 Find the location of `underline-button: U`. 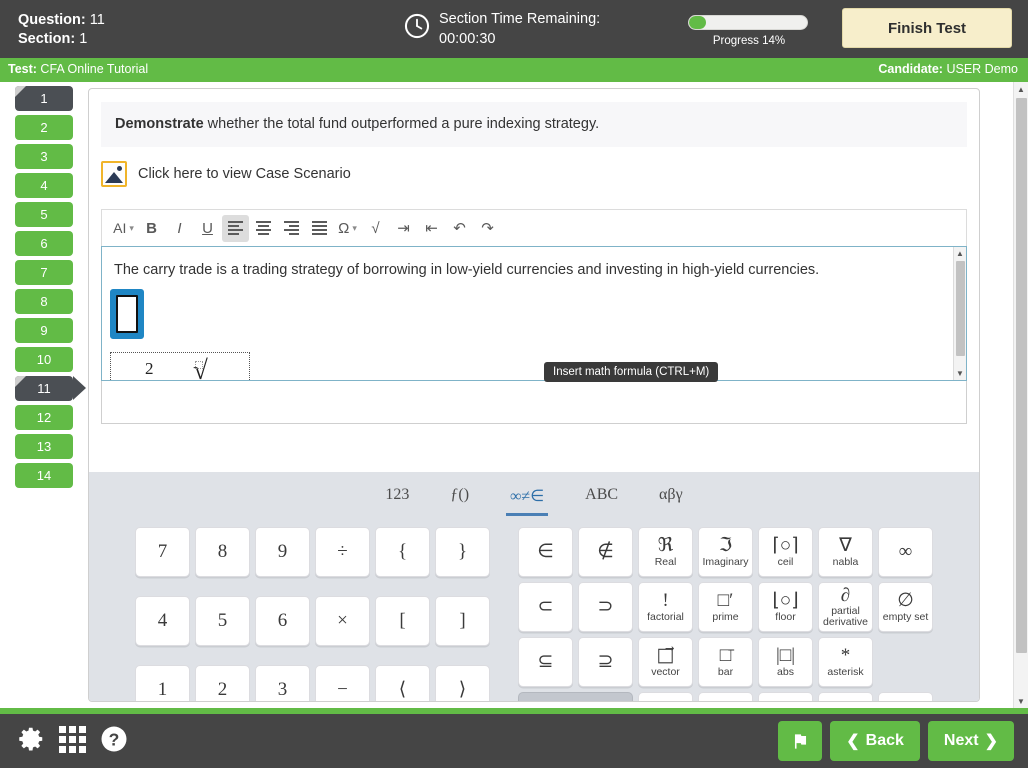

underline-button: U is located at coordinates (207, 228).